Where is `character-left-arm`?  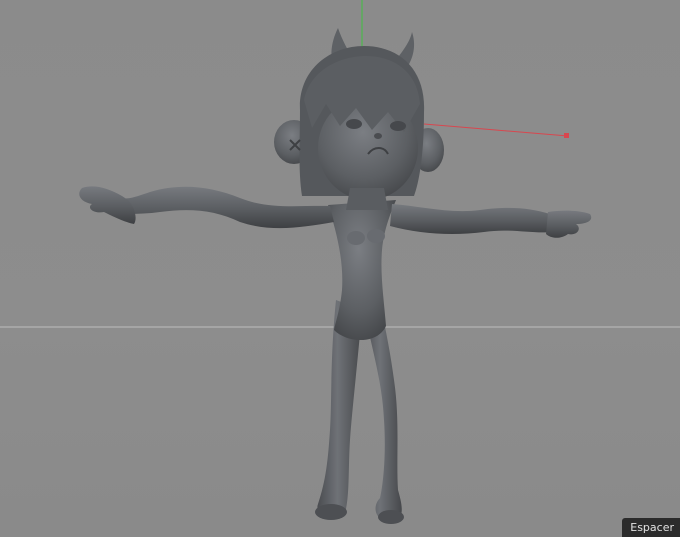 character-left-arm is located at coordinates (206, 207).